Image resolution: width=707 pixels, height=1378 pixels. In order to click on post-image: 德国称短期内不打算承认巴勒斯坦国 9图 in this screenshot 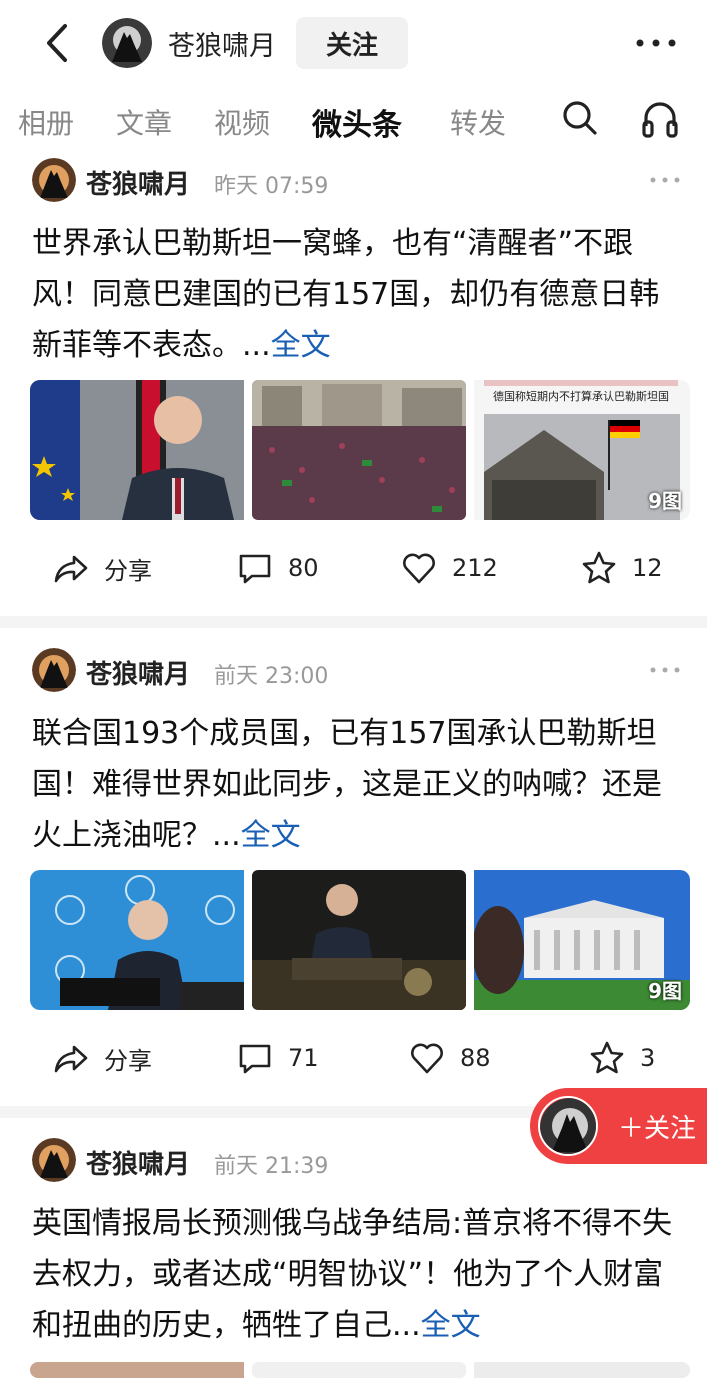, I will do `click(582, 450)`.